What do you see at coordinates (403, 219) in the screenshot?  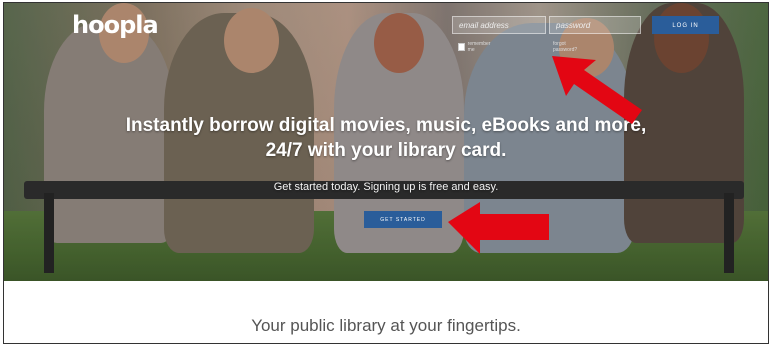 I see `get-started-button: GET STARTED` at bounding box center [403, 219].